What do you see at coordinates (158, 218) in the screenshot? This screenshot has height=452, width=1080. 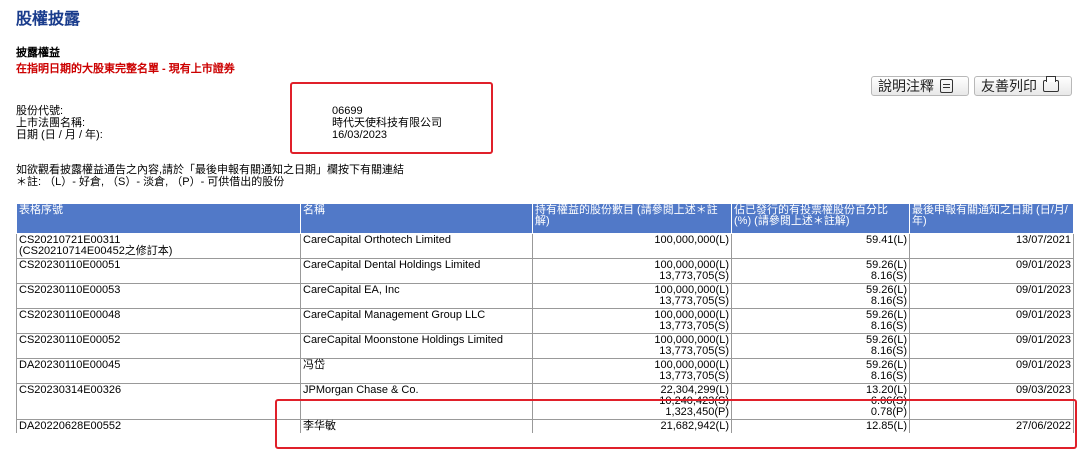 I see `column-header-form-no: 表格序號` at bounding box center [158, 218].